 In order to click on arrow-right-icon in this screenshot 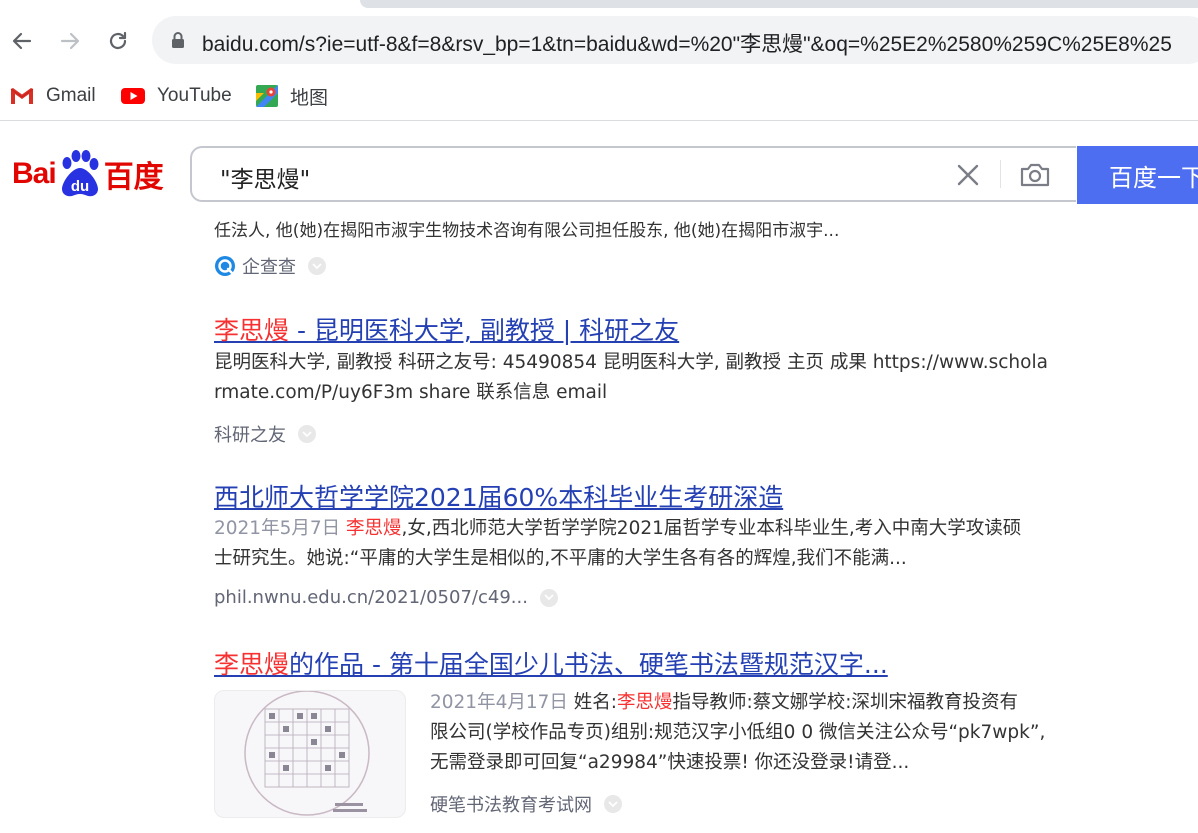, I will do `click(70, 41)`.